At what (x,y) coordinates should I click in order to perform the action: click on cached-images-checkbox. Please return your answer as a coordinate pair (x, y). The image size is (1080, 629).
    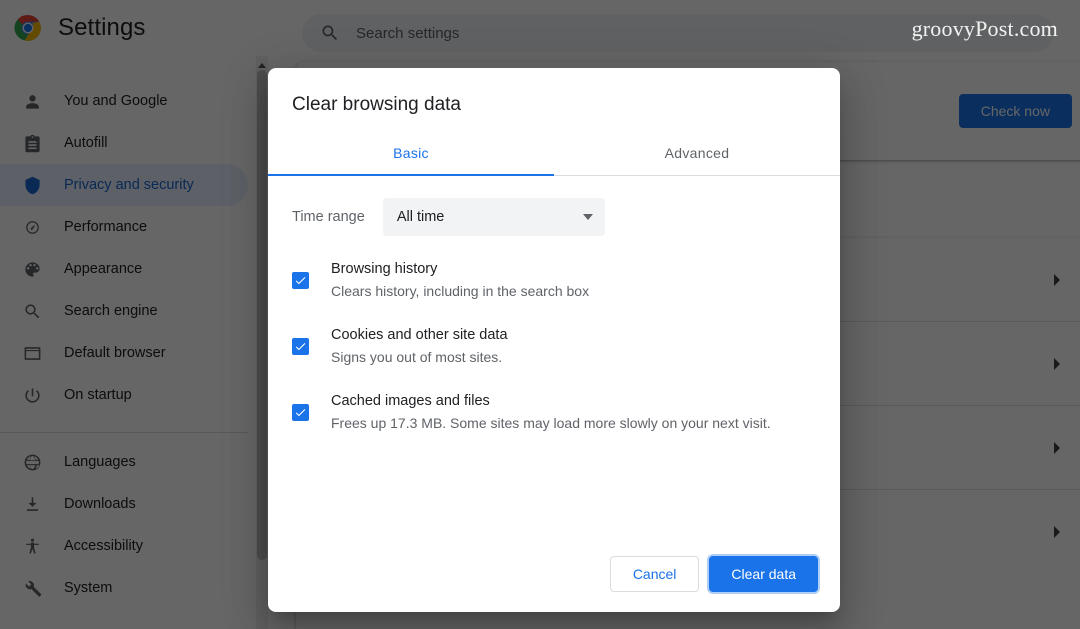
    Looking at the image, I should click on (300, 412).